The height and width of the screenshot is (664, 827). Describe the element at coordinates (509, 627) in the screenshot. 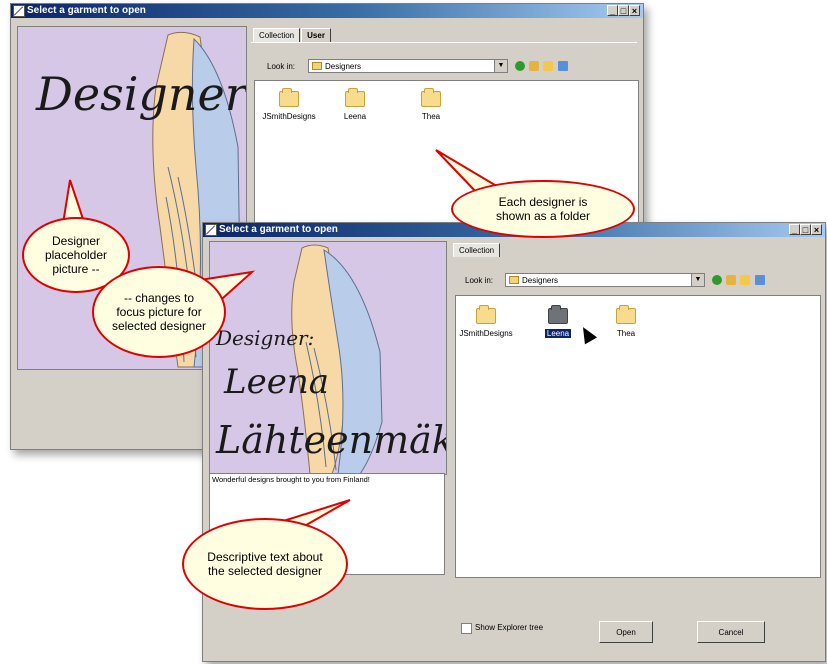

I see `show-explorer-tree-label: Show Explorer tree` at that location.